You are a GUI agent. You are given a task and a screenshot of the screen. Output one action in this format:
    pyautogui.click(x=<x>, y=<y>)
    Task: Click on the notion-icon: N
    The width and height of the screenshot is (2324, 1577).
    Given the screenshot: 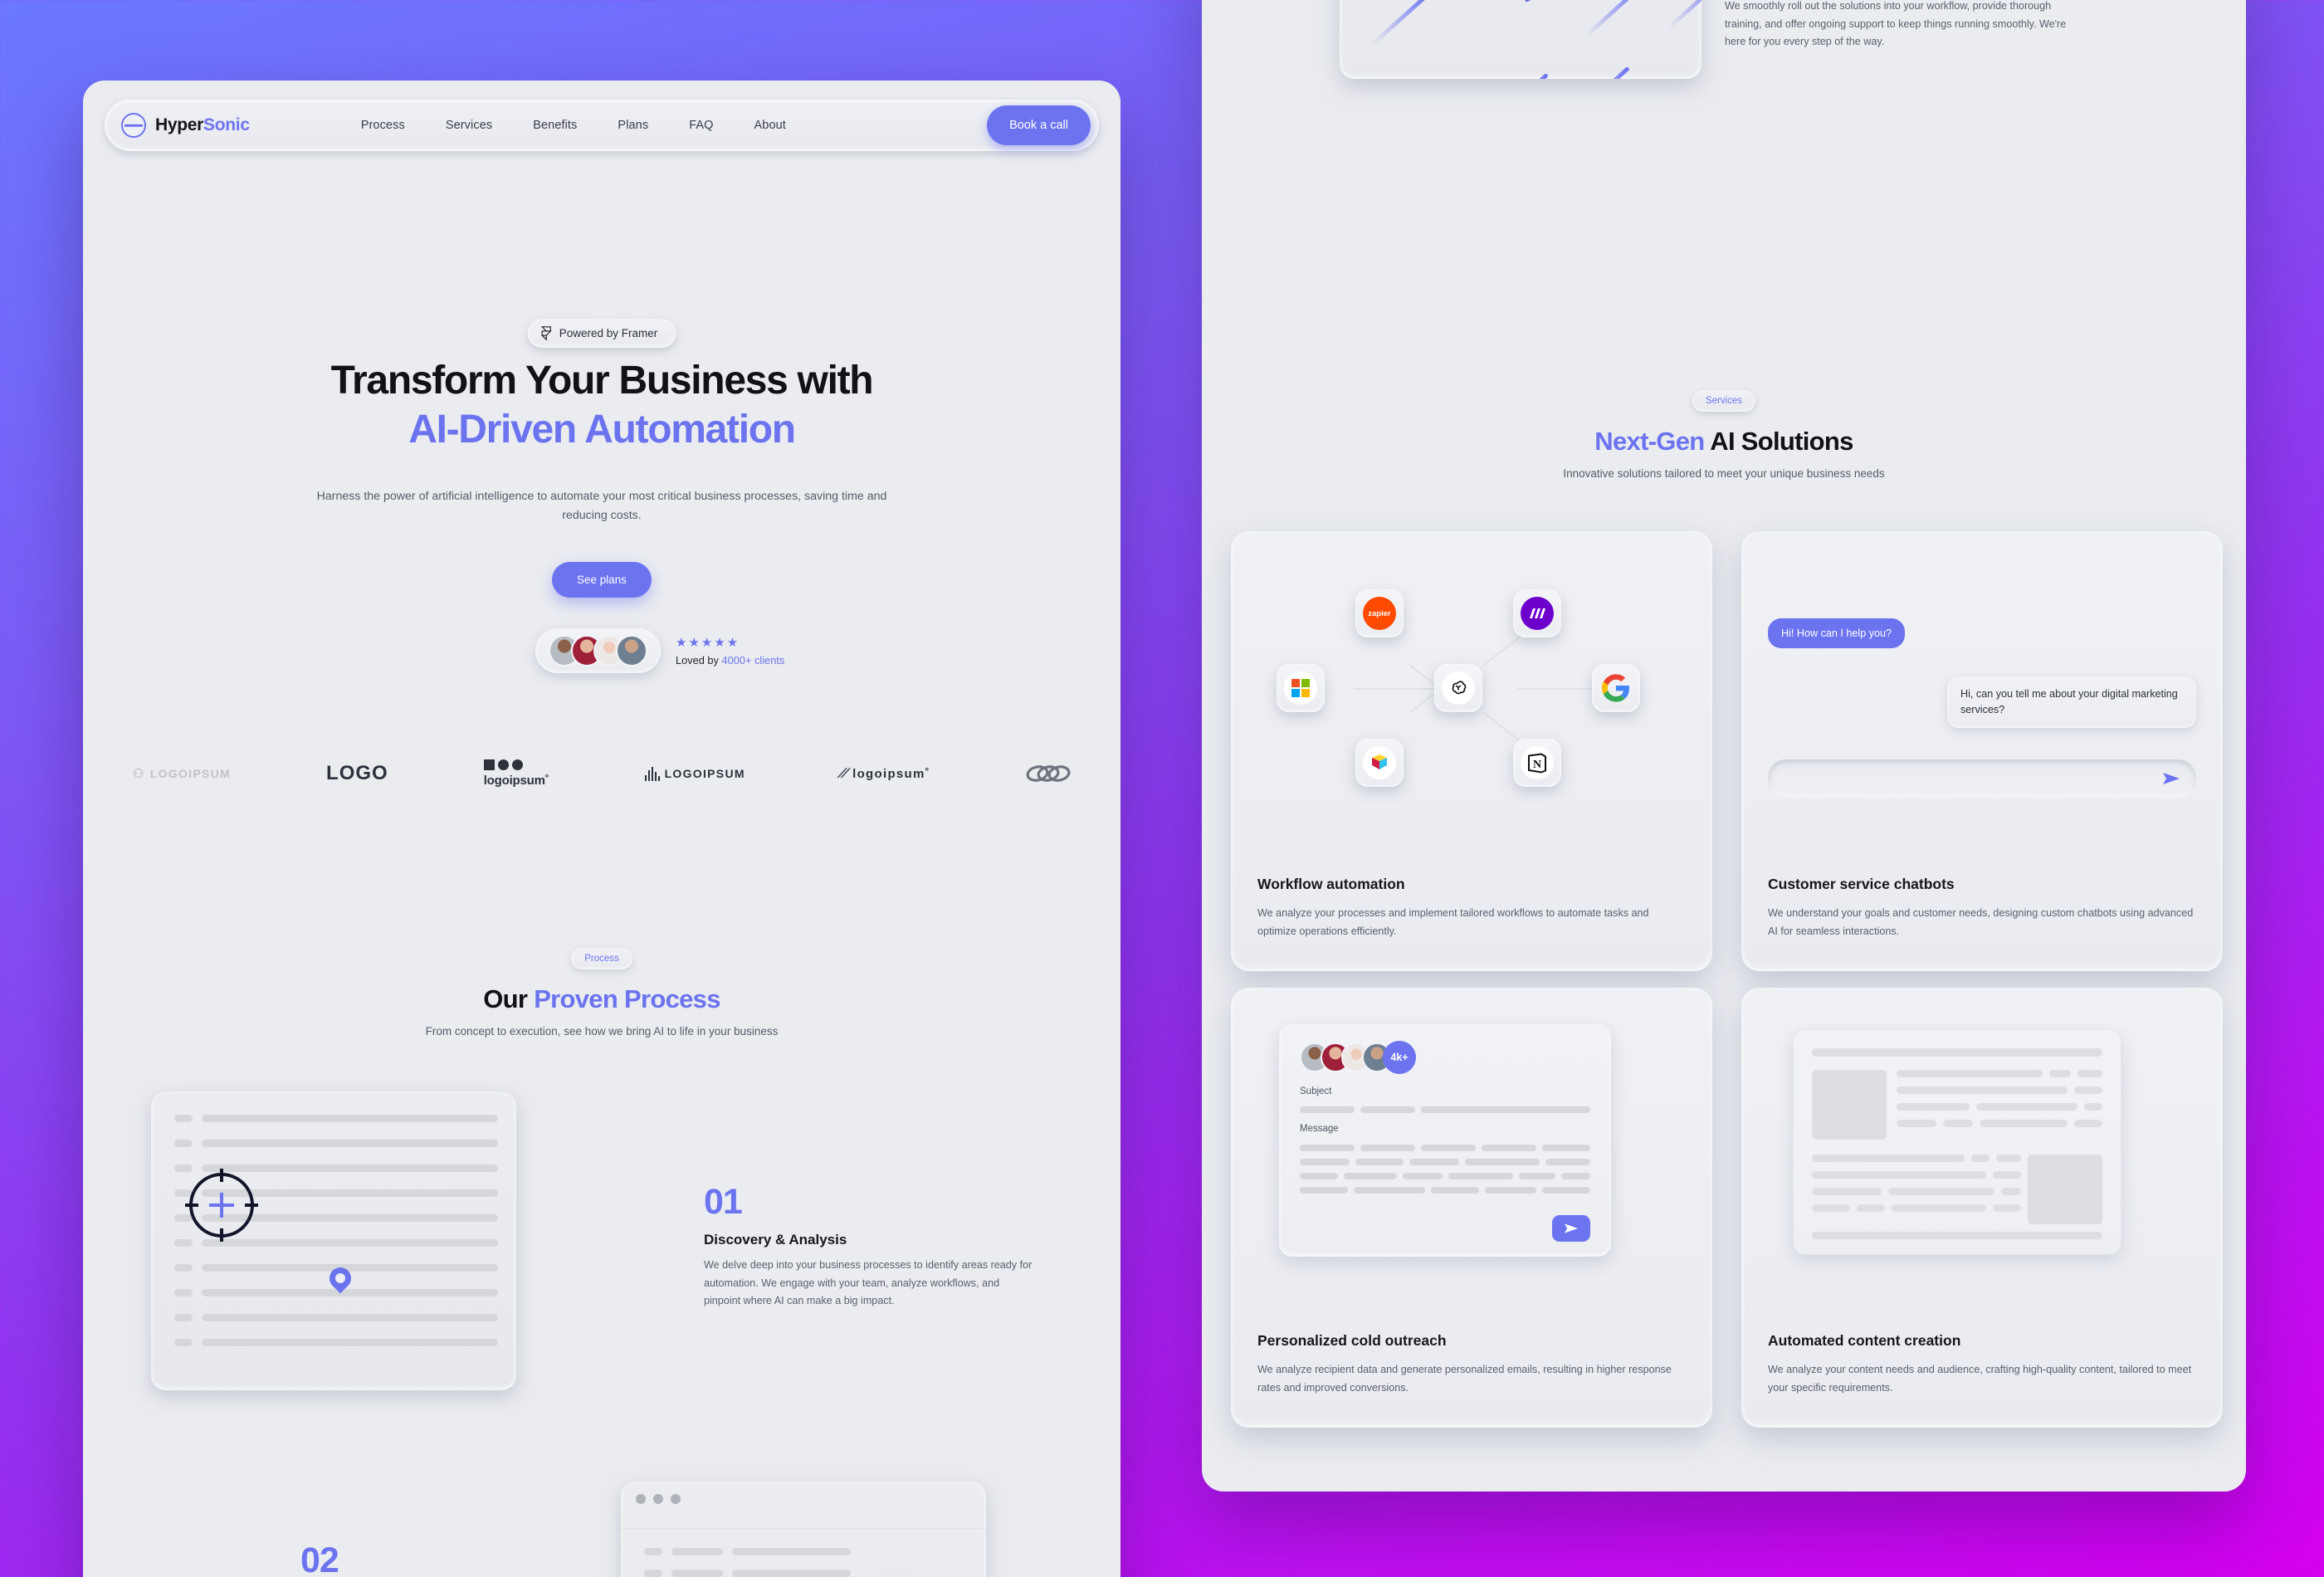 What is the action you would take?
    pyautogui.click(x=1537, y=763)
    